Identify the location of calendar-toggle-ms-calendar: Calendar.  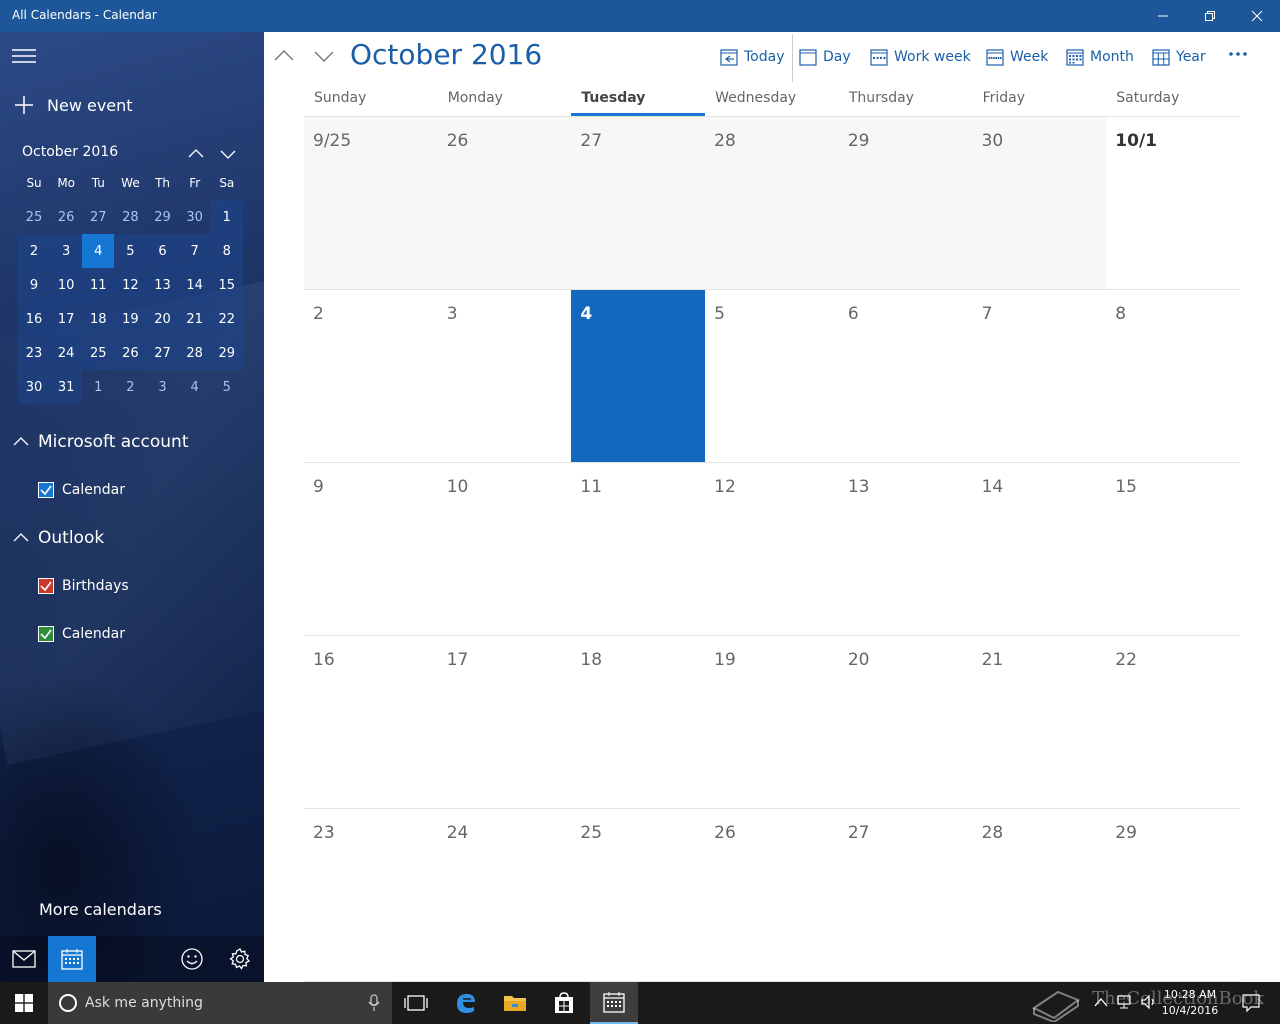
(81, 490).